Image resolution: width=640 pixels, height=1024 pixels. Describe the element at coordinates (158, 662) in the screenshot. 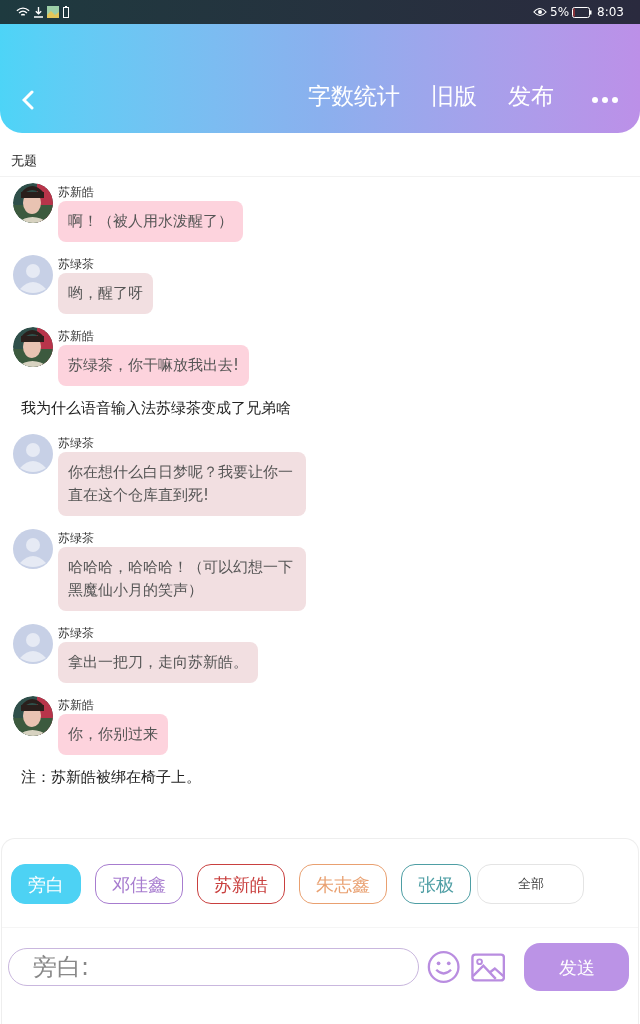

I see `message-bubble: 拿出一把刀，走向苏新皓。` at that location.